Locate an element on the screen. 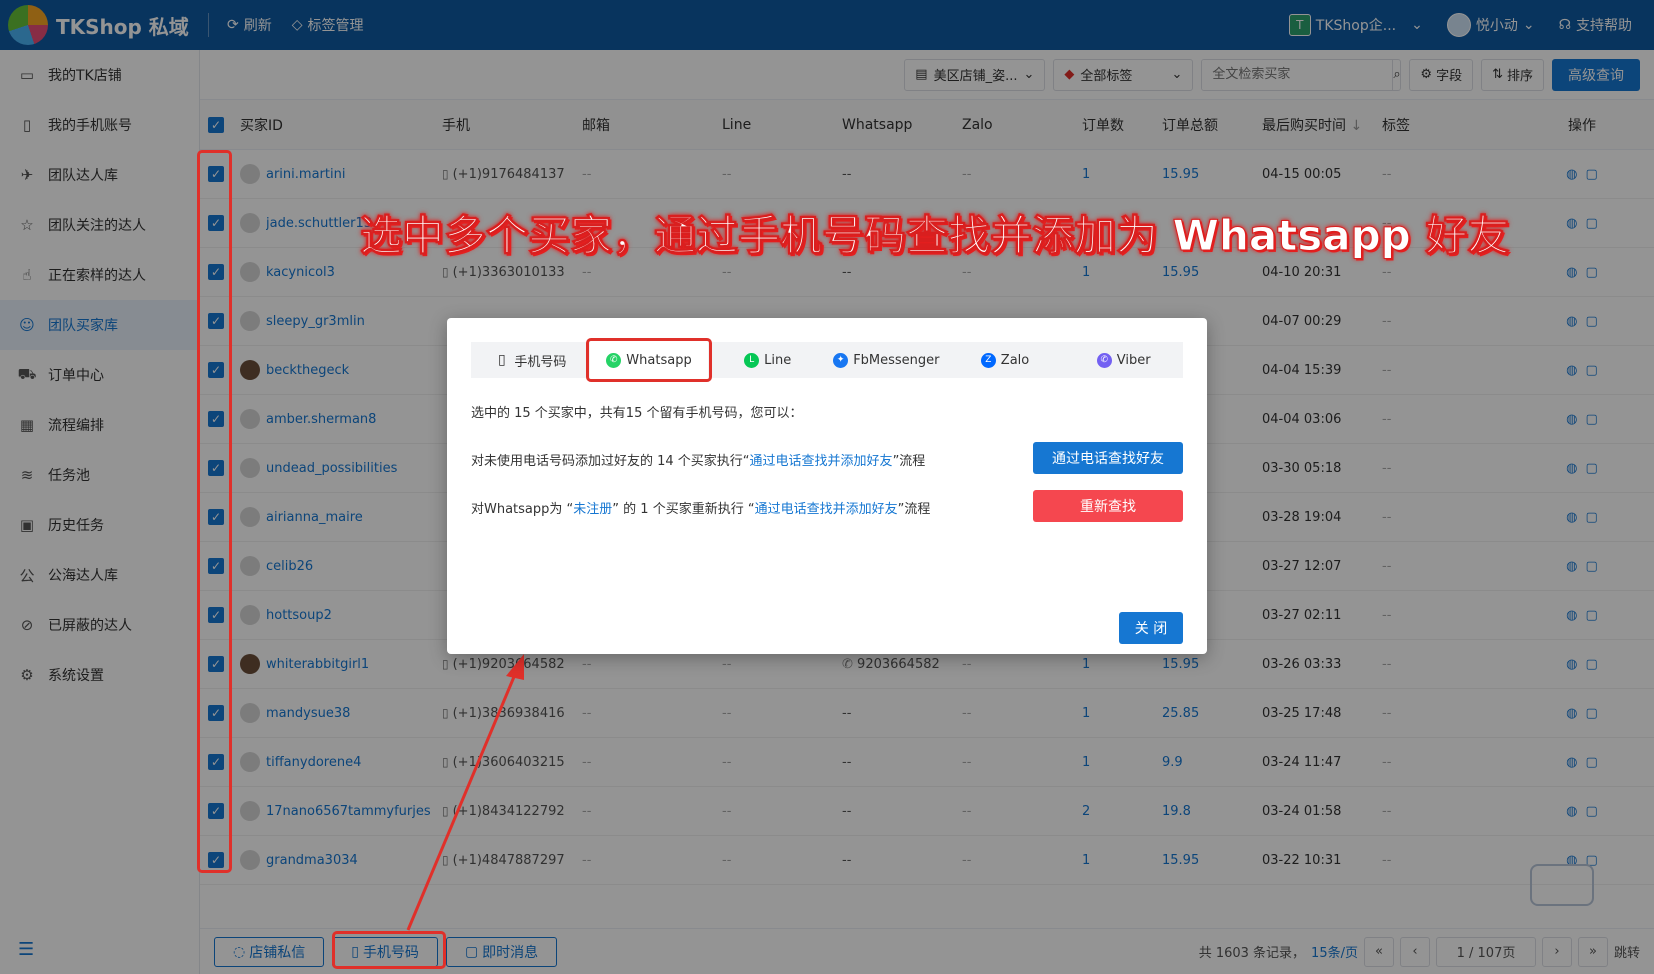 This screenshot has width=1654, height=974. line-icon: L is located at coordinates (752, 360).